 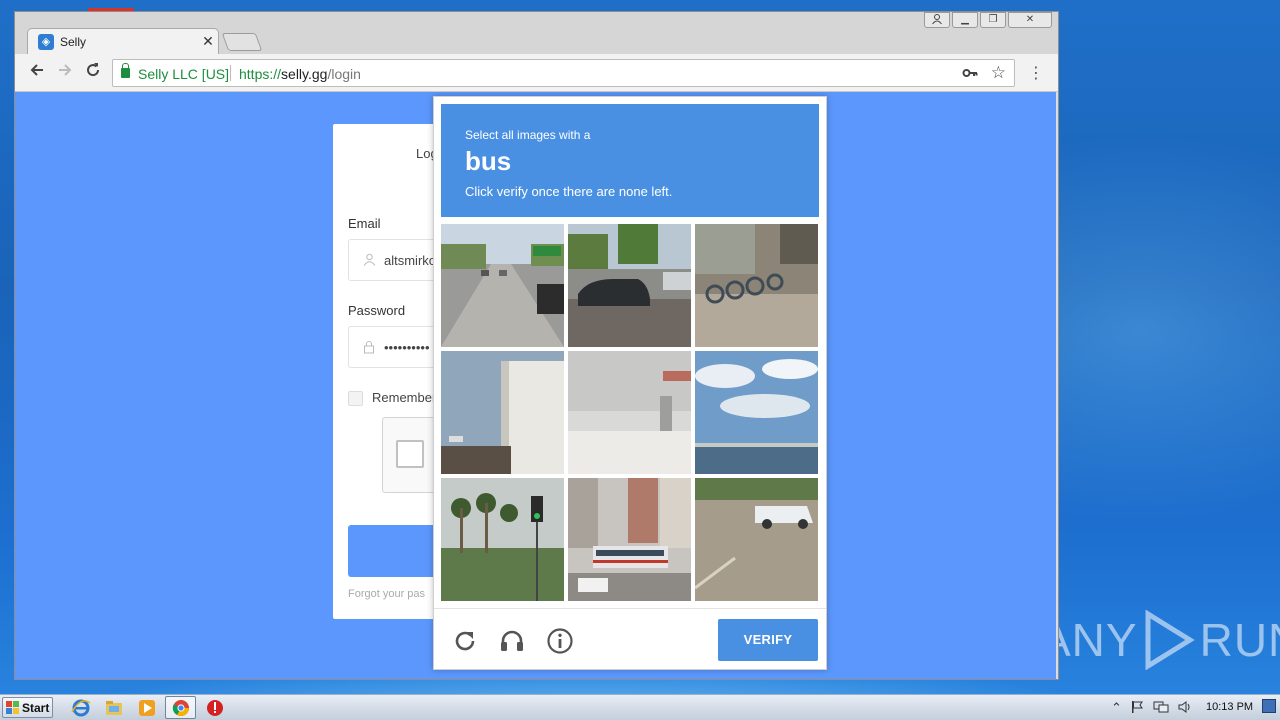 What do you see at coordinates (304, 74) in the screenshot?
I see `url-host: selly.gg` at bounding box center [304, 74].